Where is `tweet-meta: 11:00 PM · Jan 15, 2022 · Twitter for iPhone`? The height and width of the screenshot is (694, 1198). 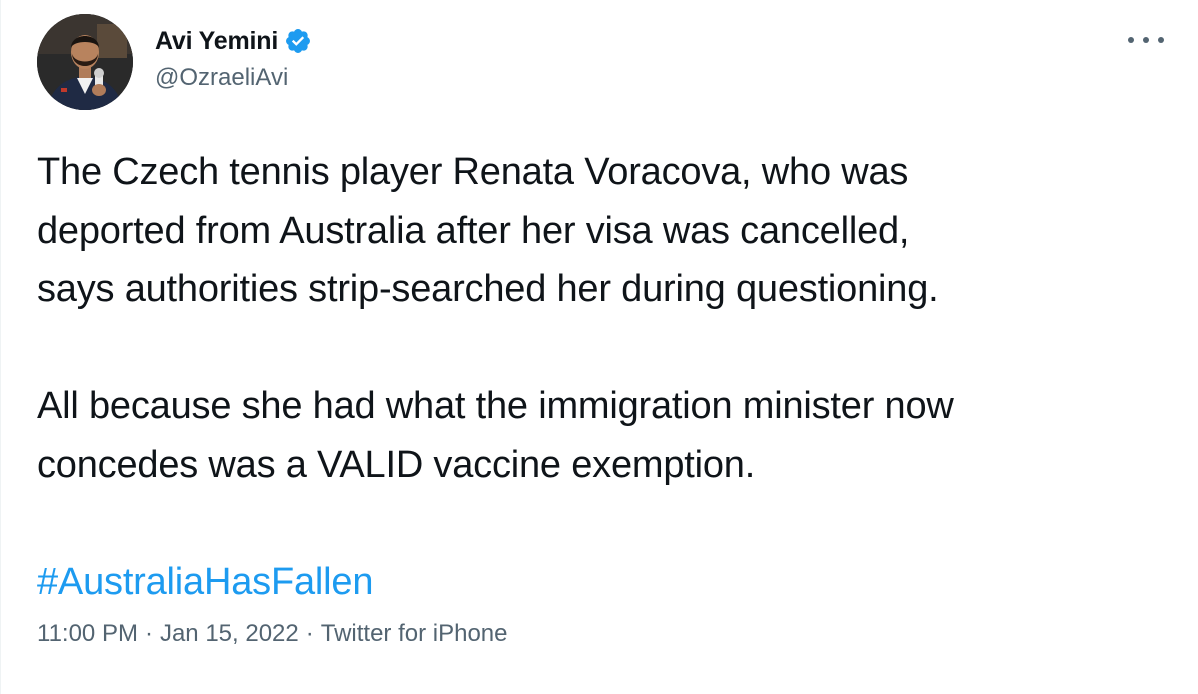
tweet-meta: 11:00 PM · Jan 15, 2022 · Twitter for iPhone is located at coordinates (272, 634).